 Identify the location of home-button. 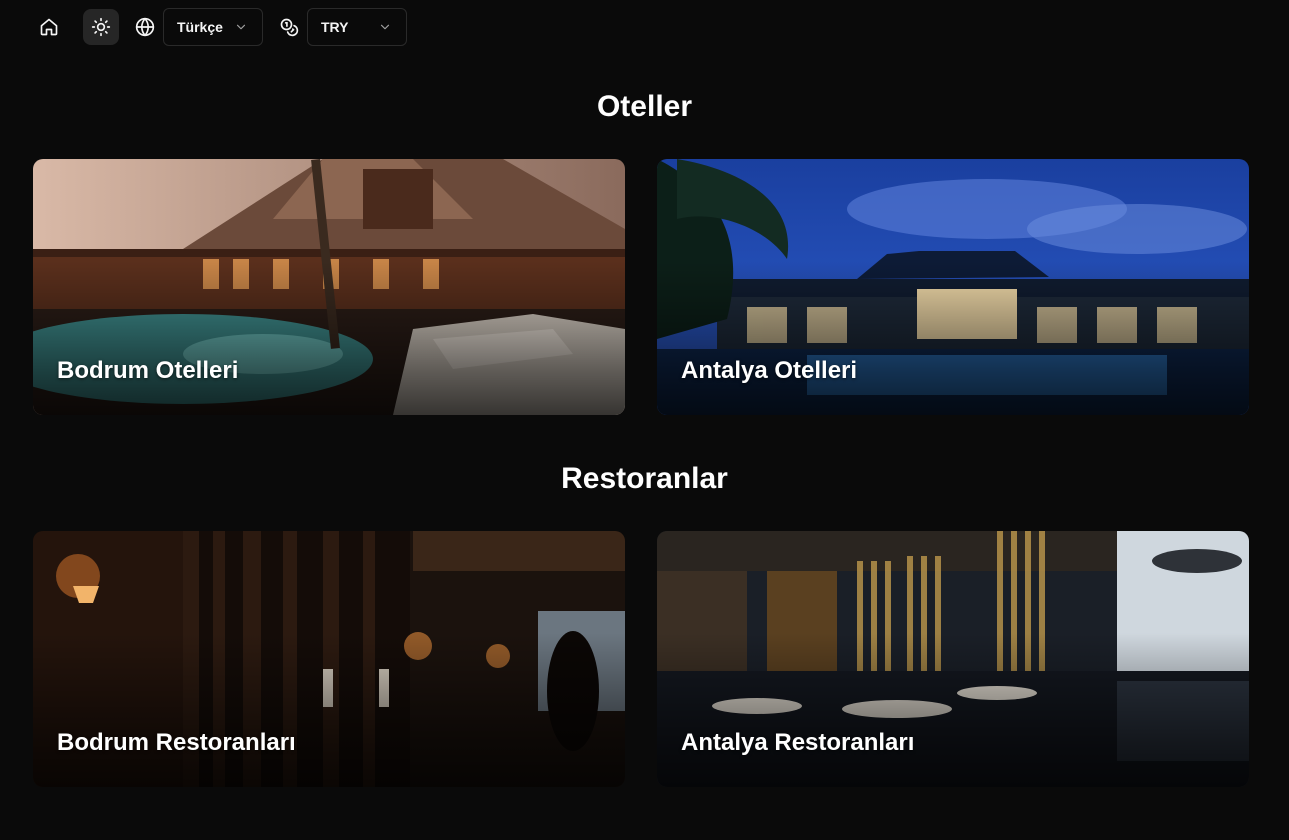
(49, 27).